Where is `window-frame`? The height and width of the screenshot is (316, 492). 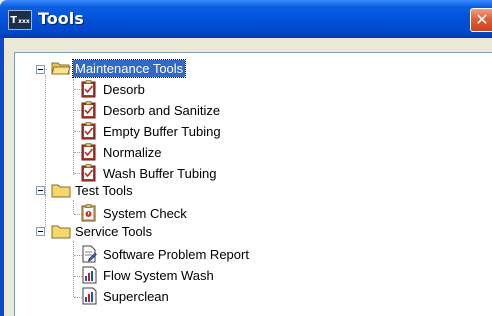
window-frame is located at coordinates (2, 177).